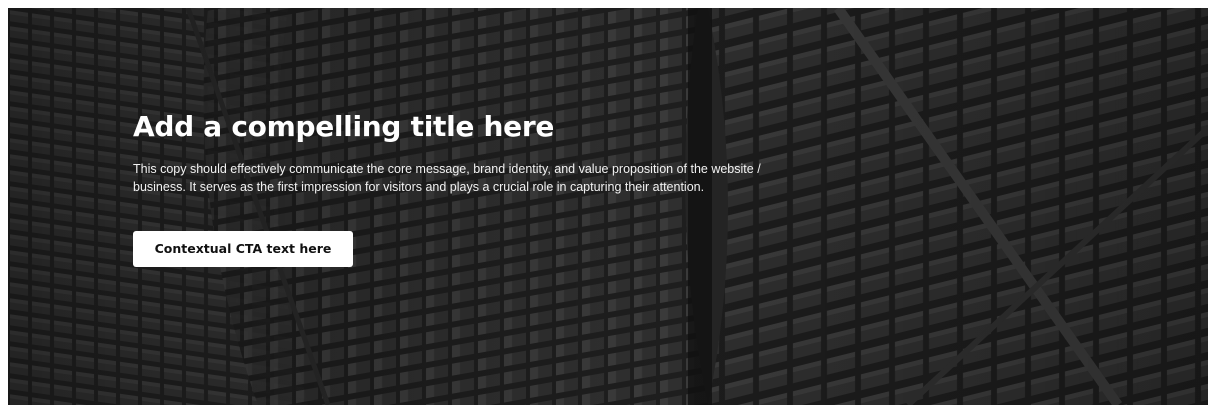  What do you see at coordinates (344, 126) in the screenshot?
I see `hero-title: Add a compelling title here` at bounding box center [344, 126].